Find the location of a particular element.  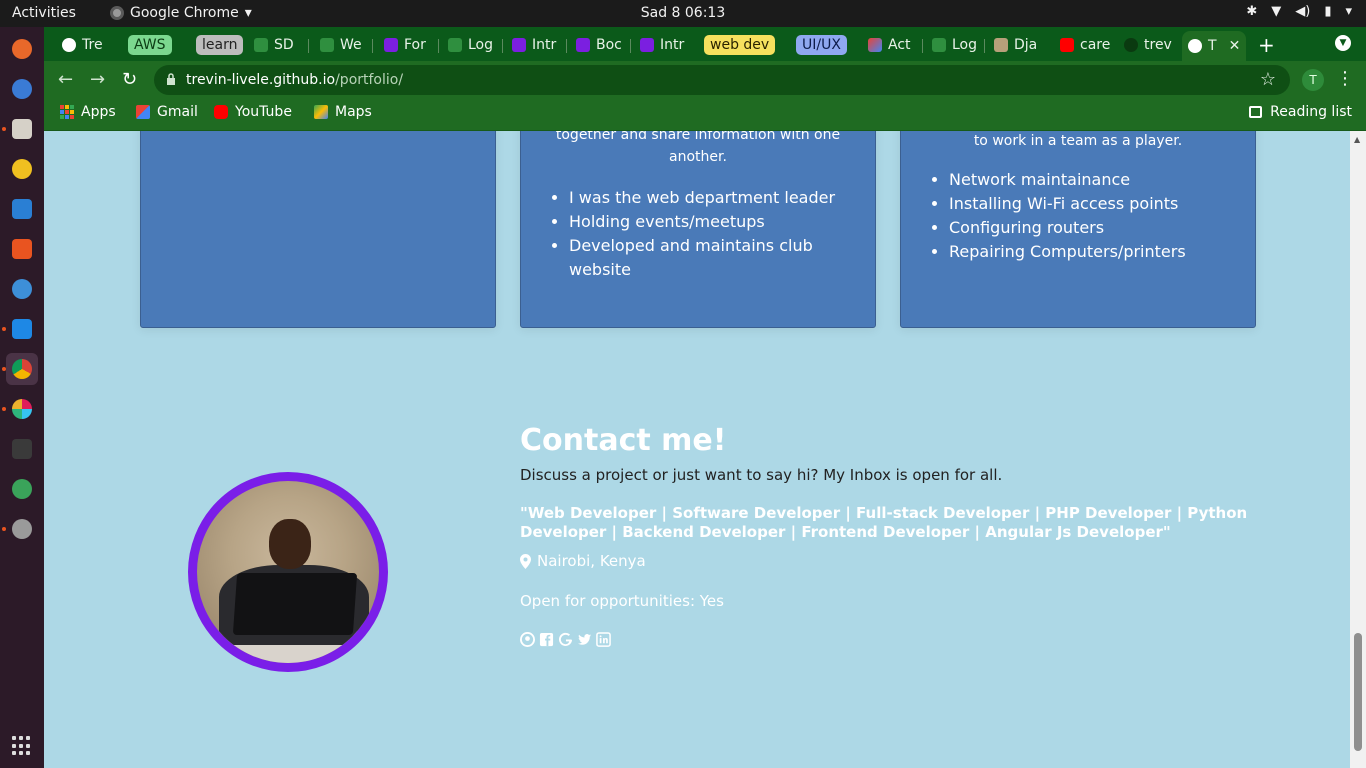

tab-group-learn: learn is located at coordinates (220, 45).